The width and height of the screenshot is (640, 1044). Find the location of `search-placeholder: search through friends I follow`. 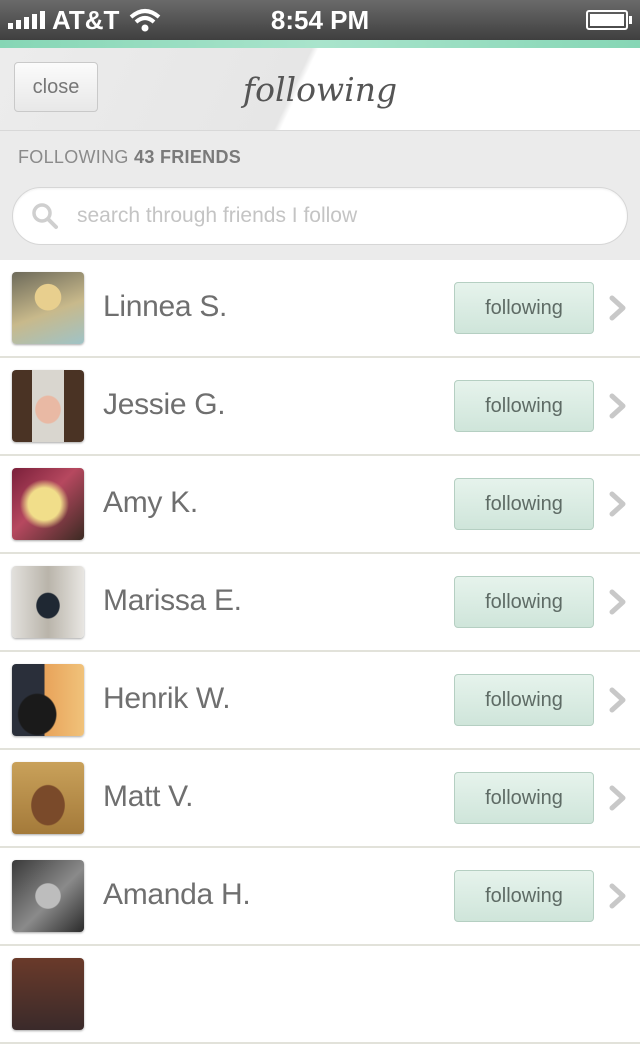

search-placeholder: search through friends I follow is located at coordinates (217, 215).